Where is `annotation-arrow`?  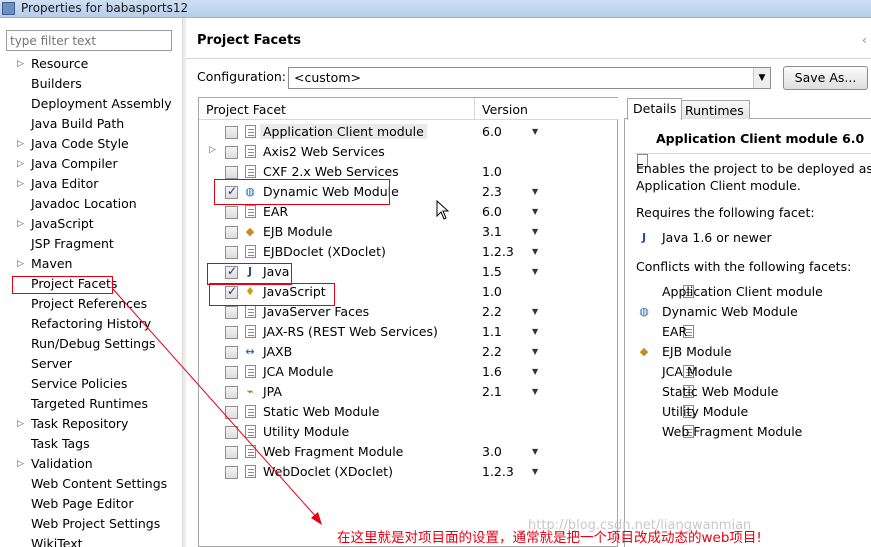
annotation-arrow is located at coordinates (217, 406).